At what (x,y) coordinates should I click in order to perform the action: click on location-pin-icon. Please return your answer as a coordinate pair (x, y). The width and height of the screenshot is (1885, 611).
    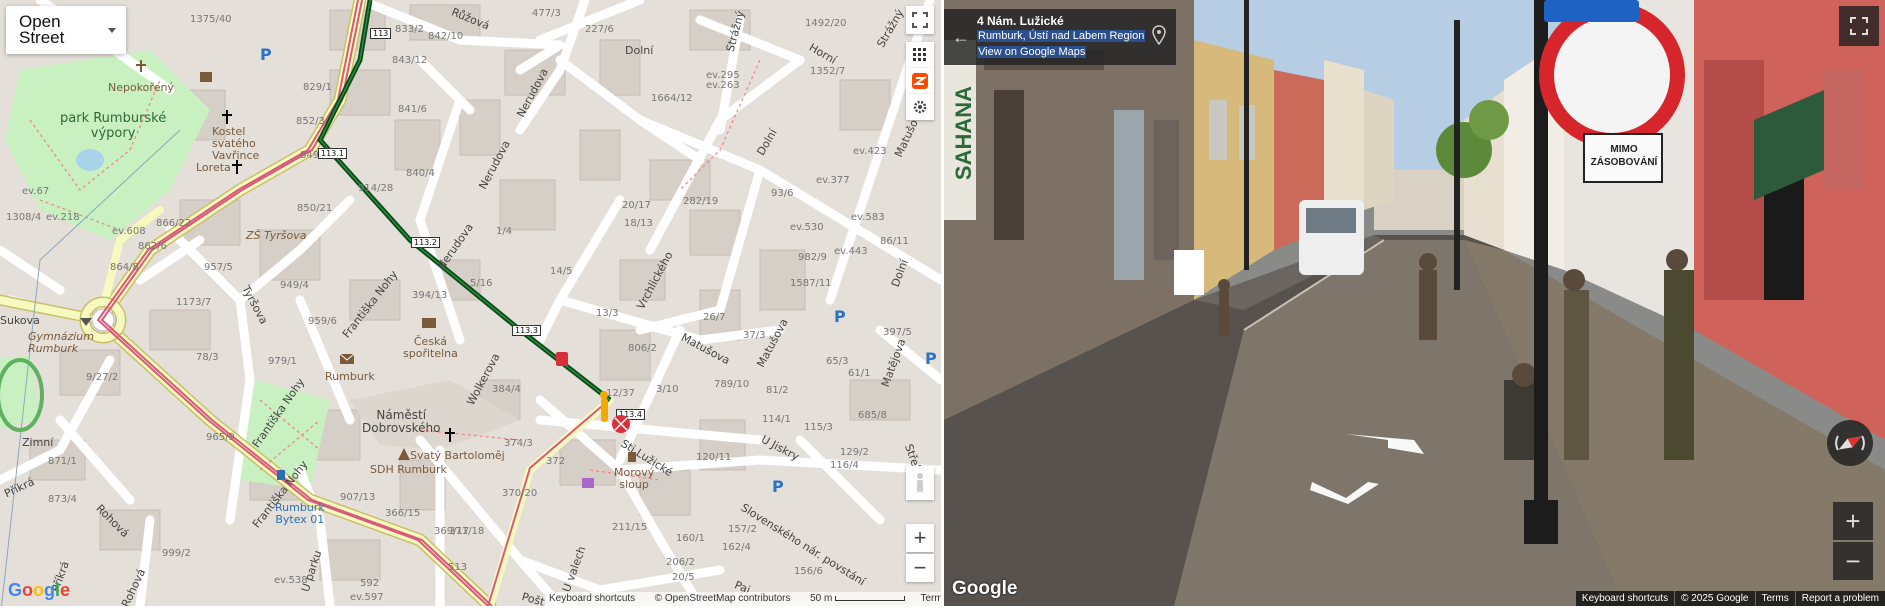
    Looking at the image, I should click on (1159, 35).